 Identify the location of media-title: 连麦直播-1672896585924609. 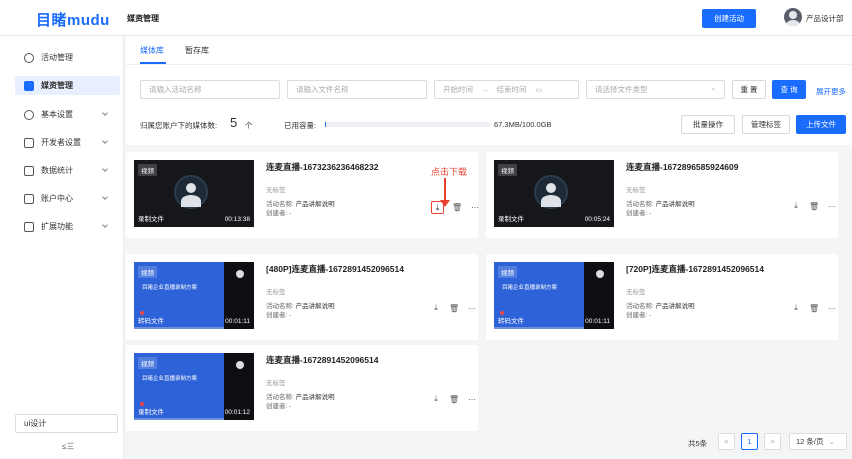
(682, 167).